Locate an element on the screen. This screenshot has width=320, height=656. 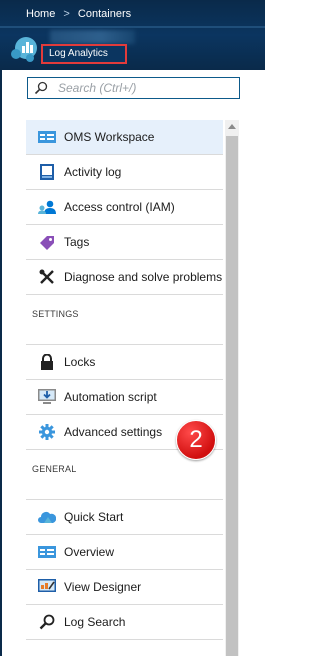
menu-item-label: Locks is located at coordinates (80, 362).